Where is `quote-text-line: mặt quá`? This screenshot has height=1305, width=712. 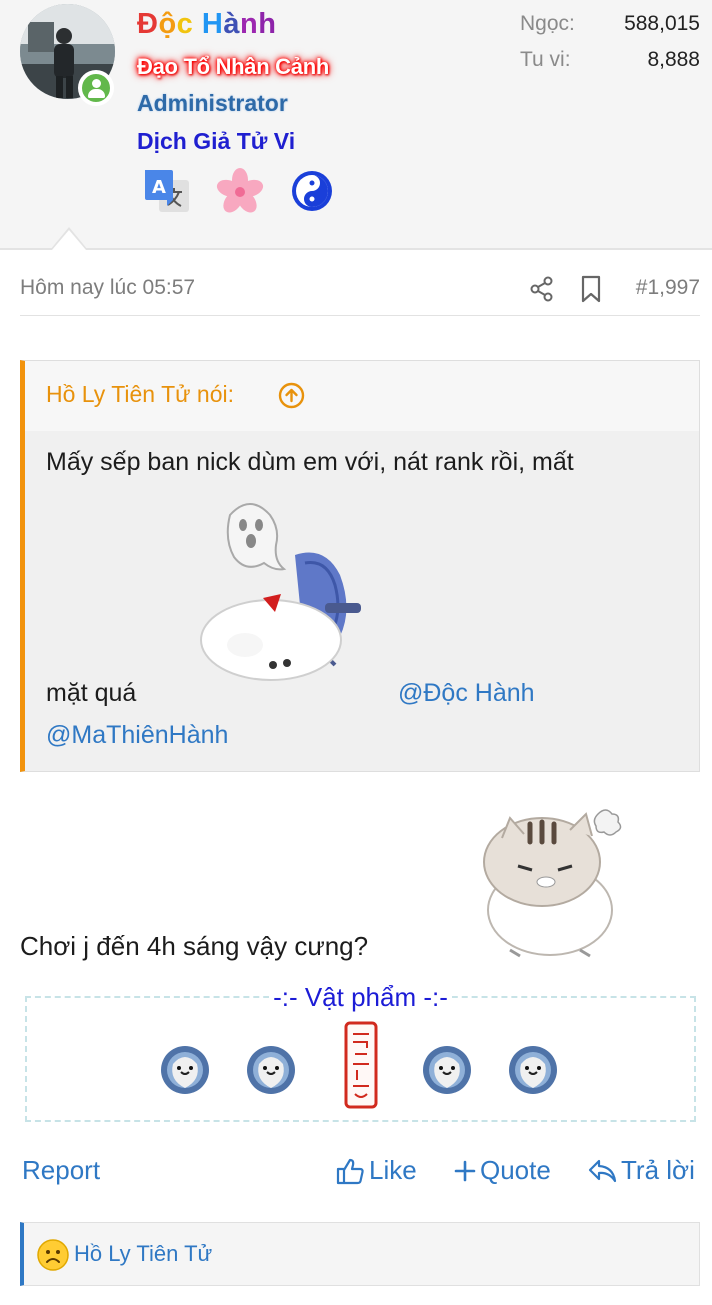
quote-text-line: mặt quá is located at coordinates (91, 693).